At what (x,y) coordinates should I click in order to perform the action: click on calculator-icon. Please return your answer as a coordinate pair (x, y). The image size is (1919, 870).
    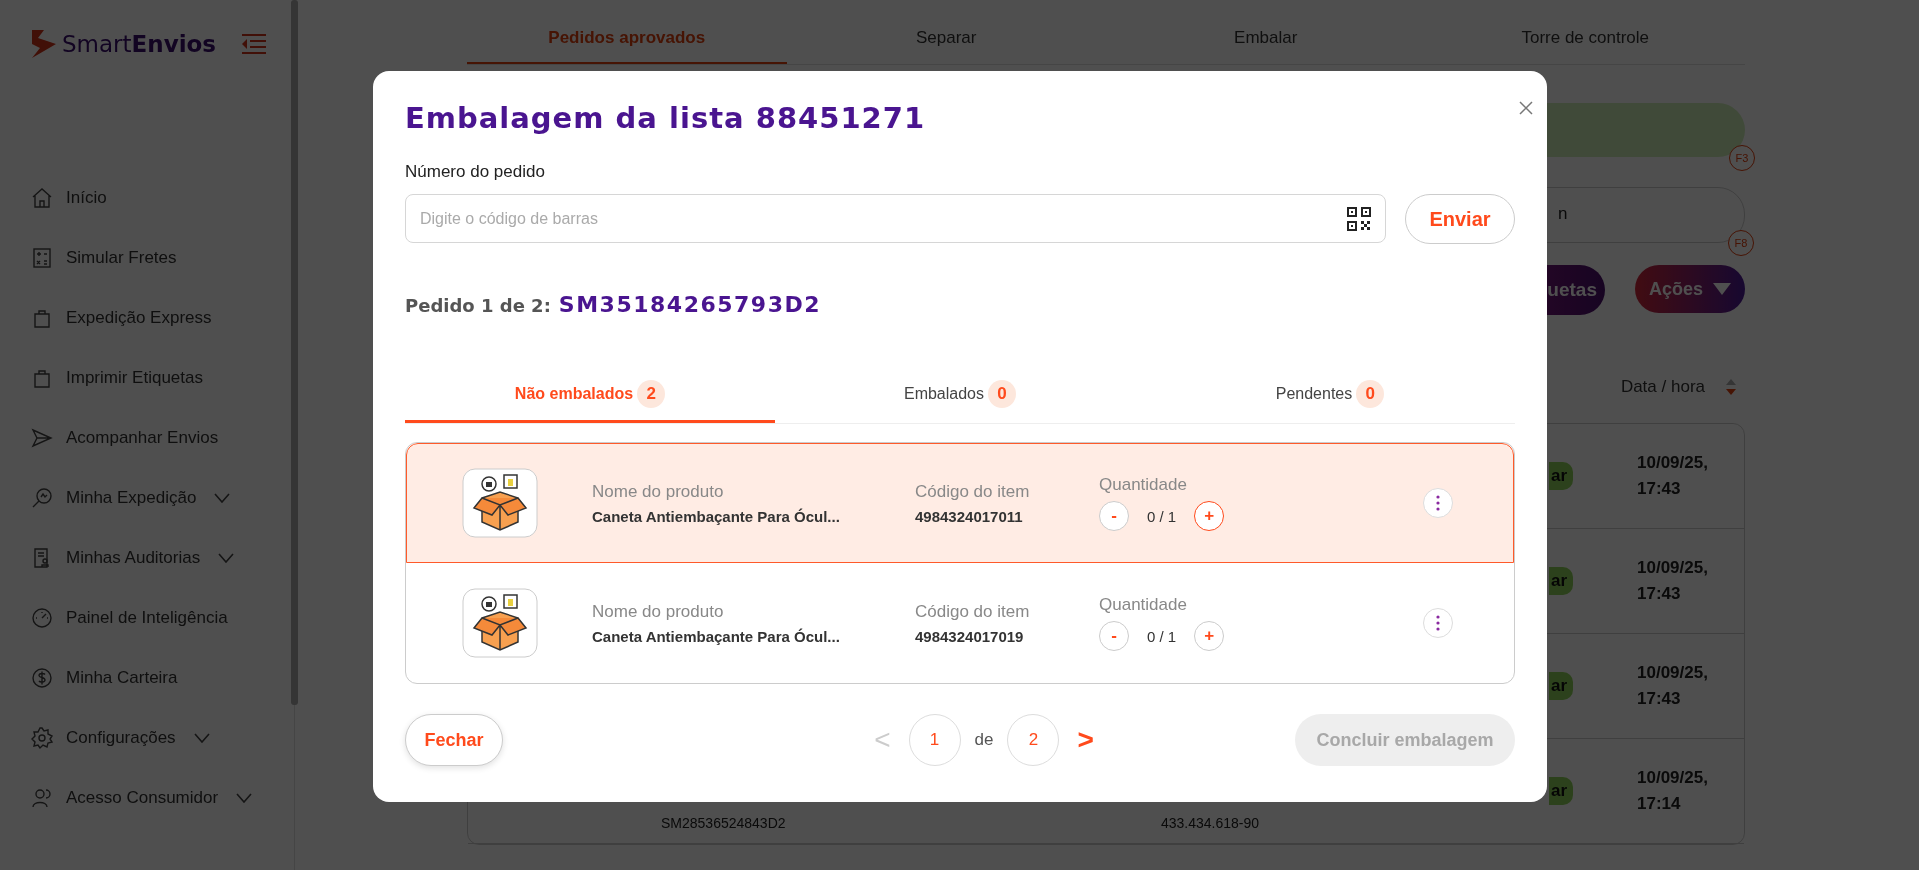
    Looking at the image, I should click on (42, 258).